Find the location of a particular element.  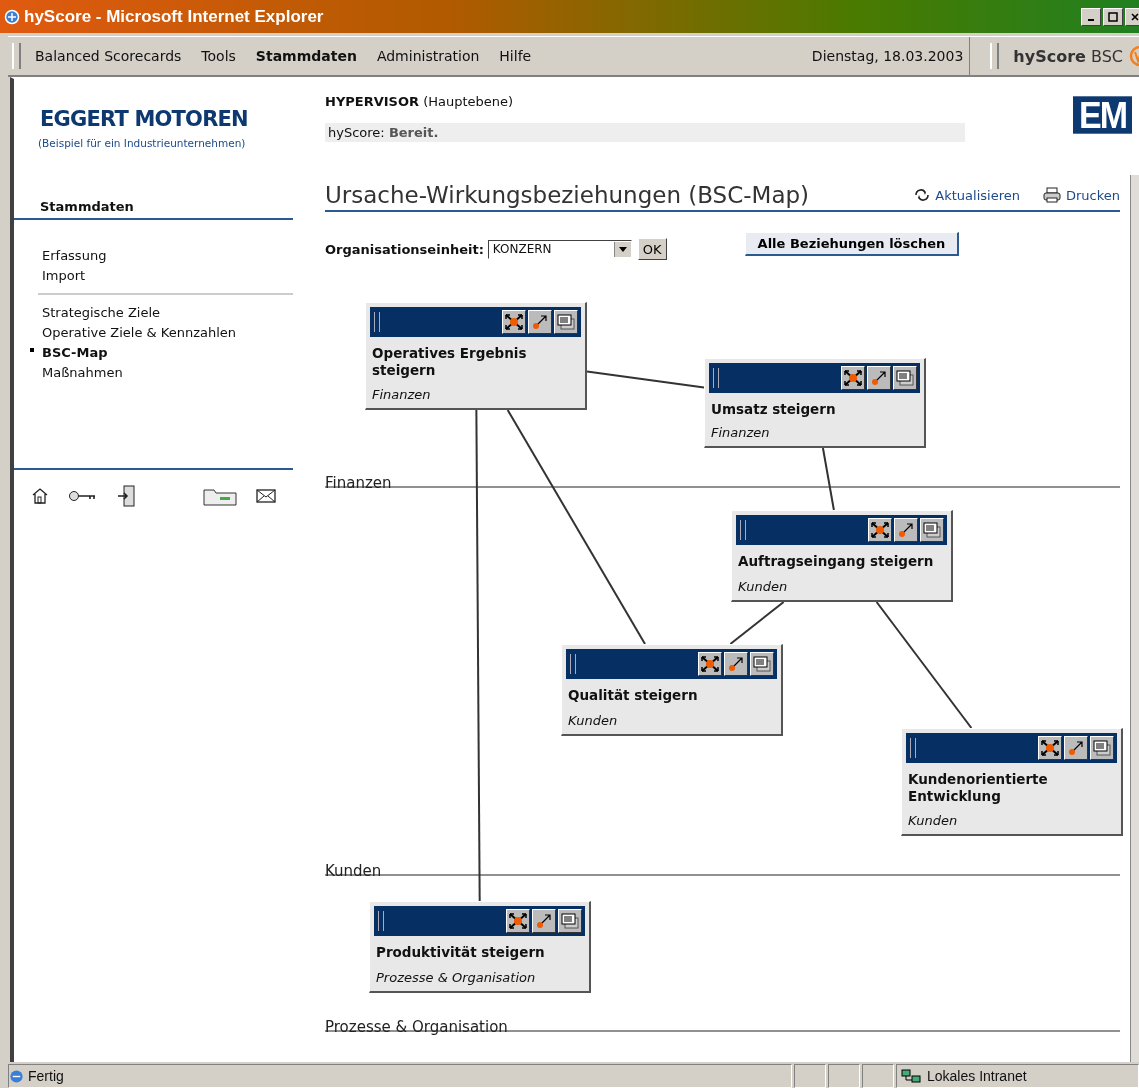

printer-icon is located at coordinates (1051, 195).